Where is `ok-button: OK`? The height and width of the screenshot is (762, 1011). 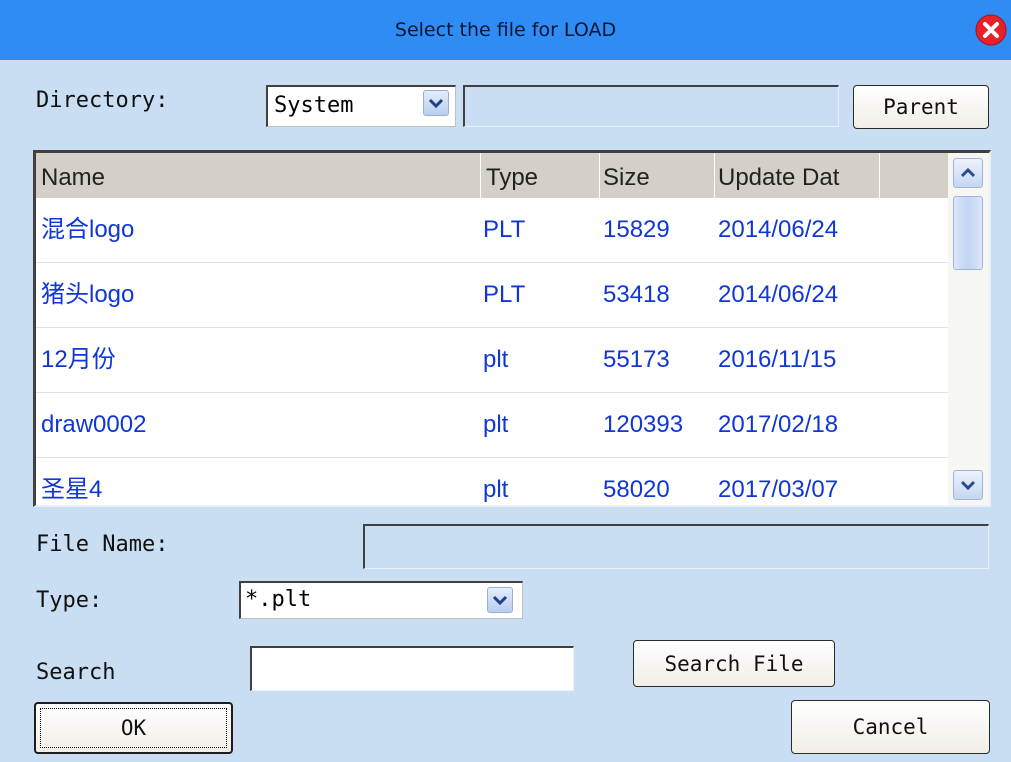
ok-button: OK is located at coordinates (133, 728).